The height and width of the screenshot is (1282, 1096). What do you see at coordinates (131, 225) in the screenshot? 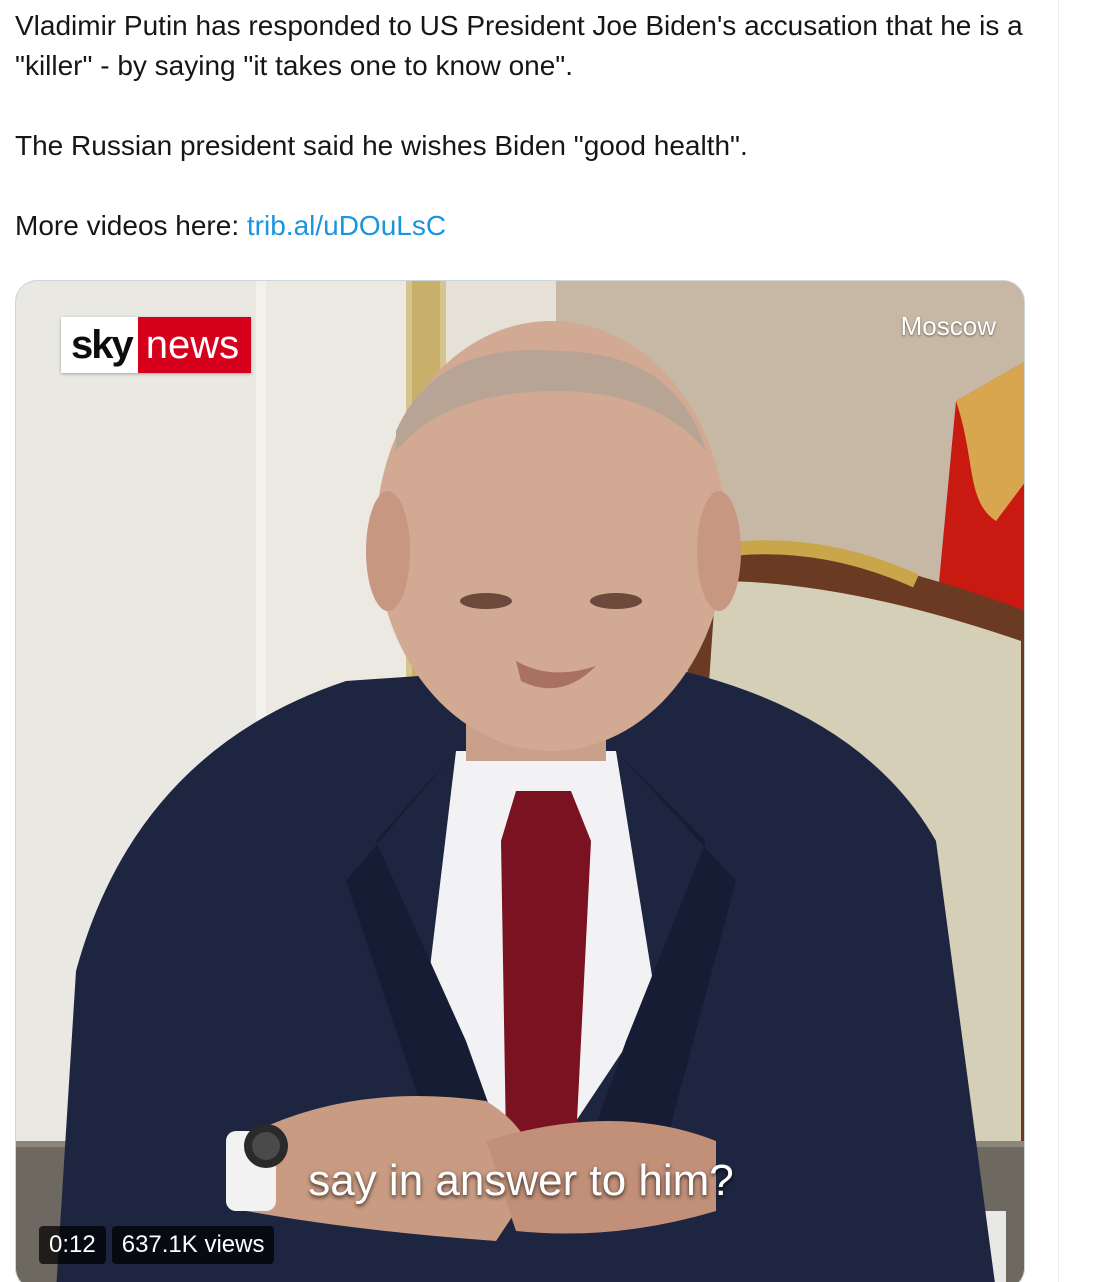
I see `more-videos-label: More videos here:` at bounding box center [131, 225].